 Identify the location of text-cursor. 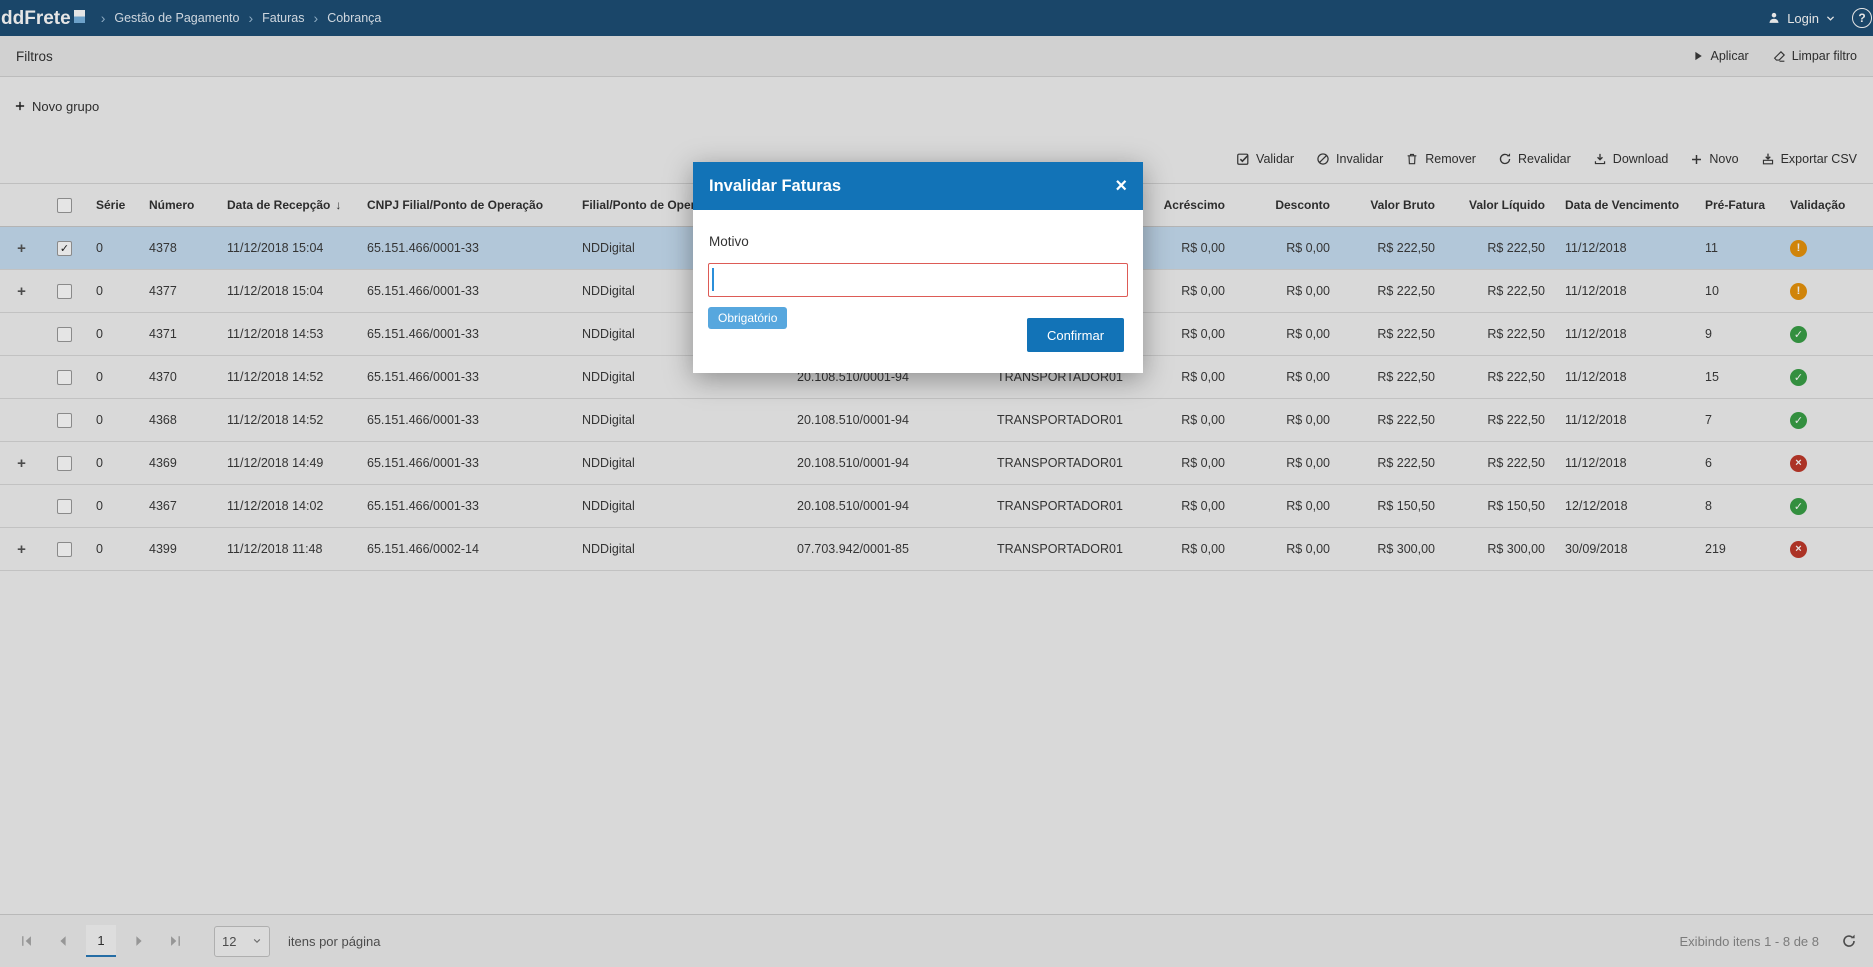
(713, 279).